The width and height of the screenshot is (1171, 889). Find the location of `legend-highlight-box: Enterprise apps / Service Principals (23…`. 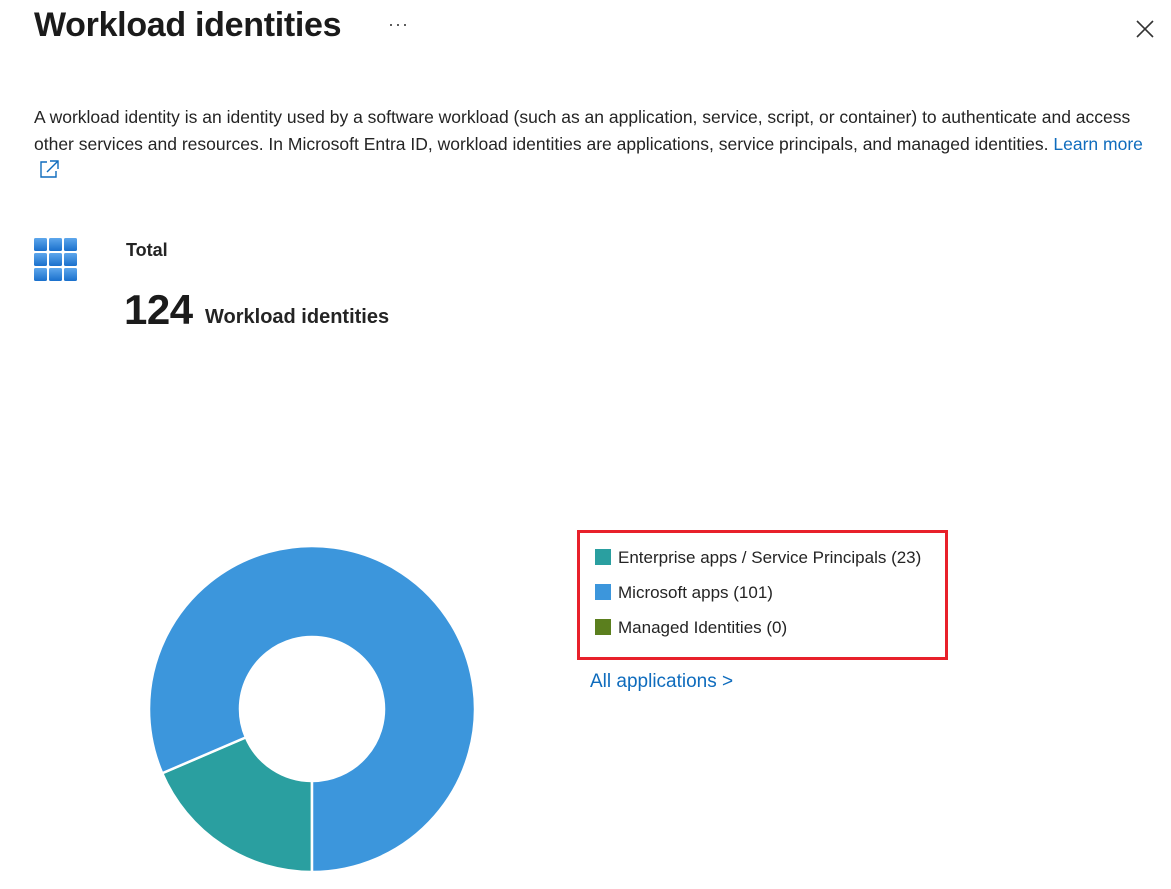

legend-highlight-box: Enterprise apps / Service Principals (23… is located at coordinates (762, 595).